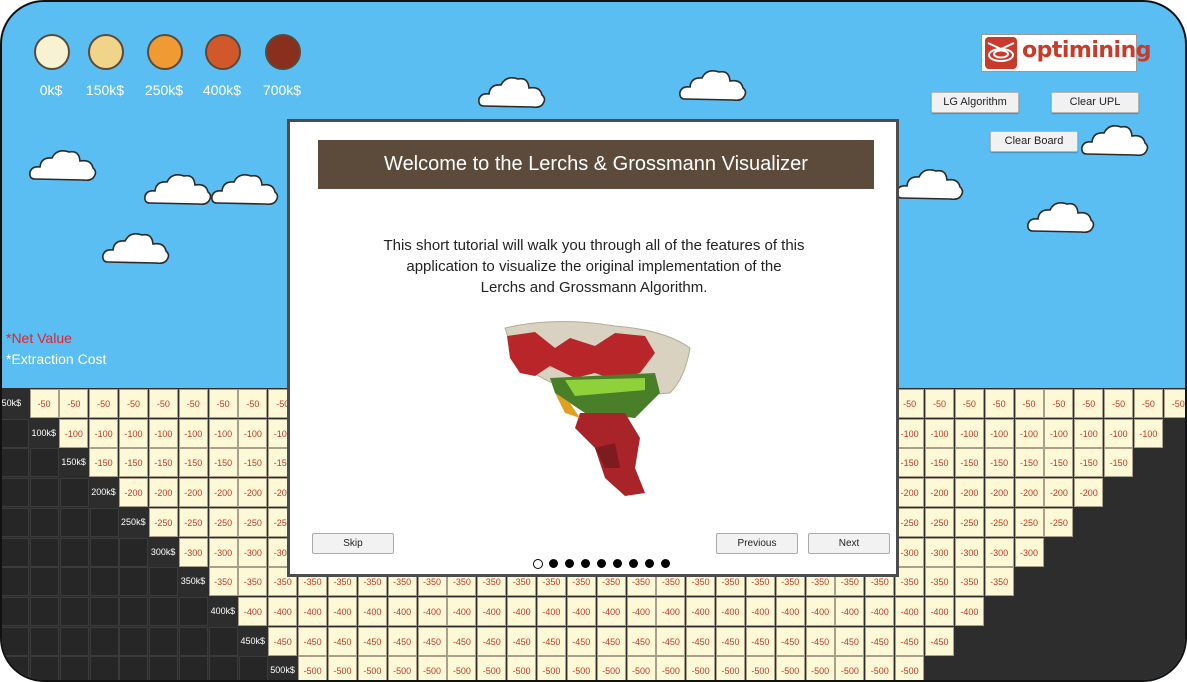  Describe the element at coordinates (538, 564) in the screenshot. I see `page-dot-active` at that location.